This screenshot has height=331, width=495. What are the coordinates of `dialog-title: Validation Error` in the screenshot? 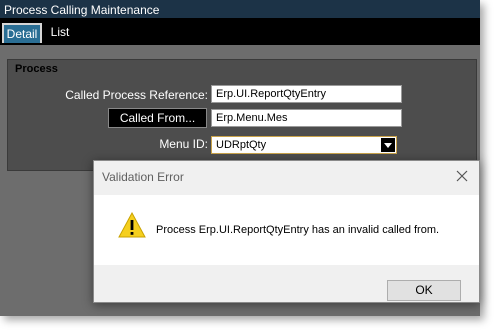 It's located at (143, 177).